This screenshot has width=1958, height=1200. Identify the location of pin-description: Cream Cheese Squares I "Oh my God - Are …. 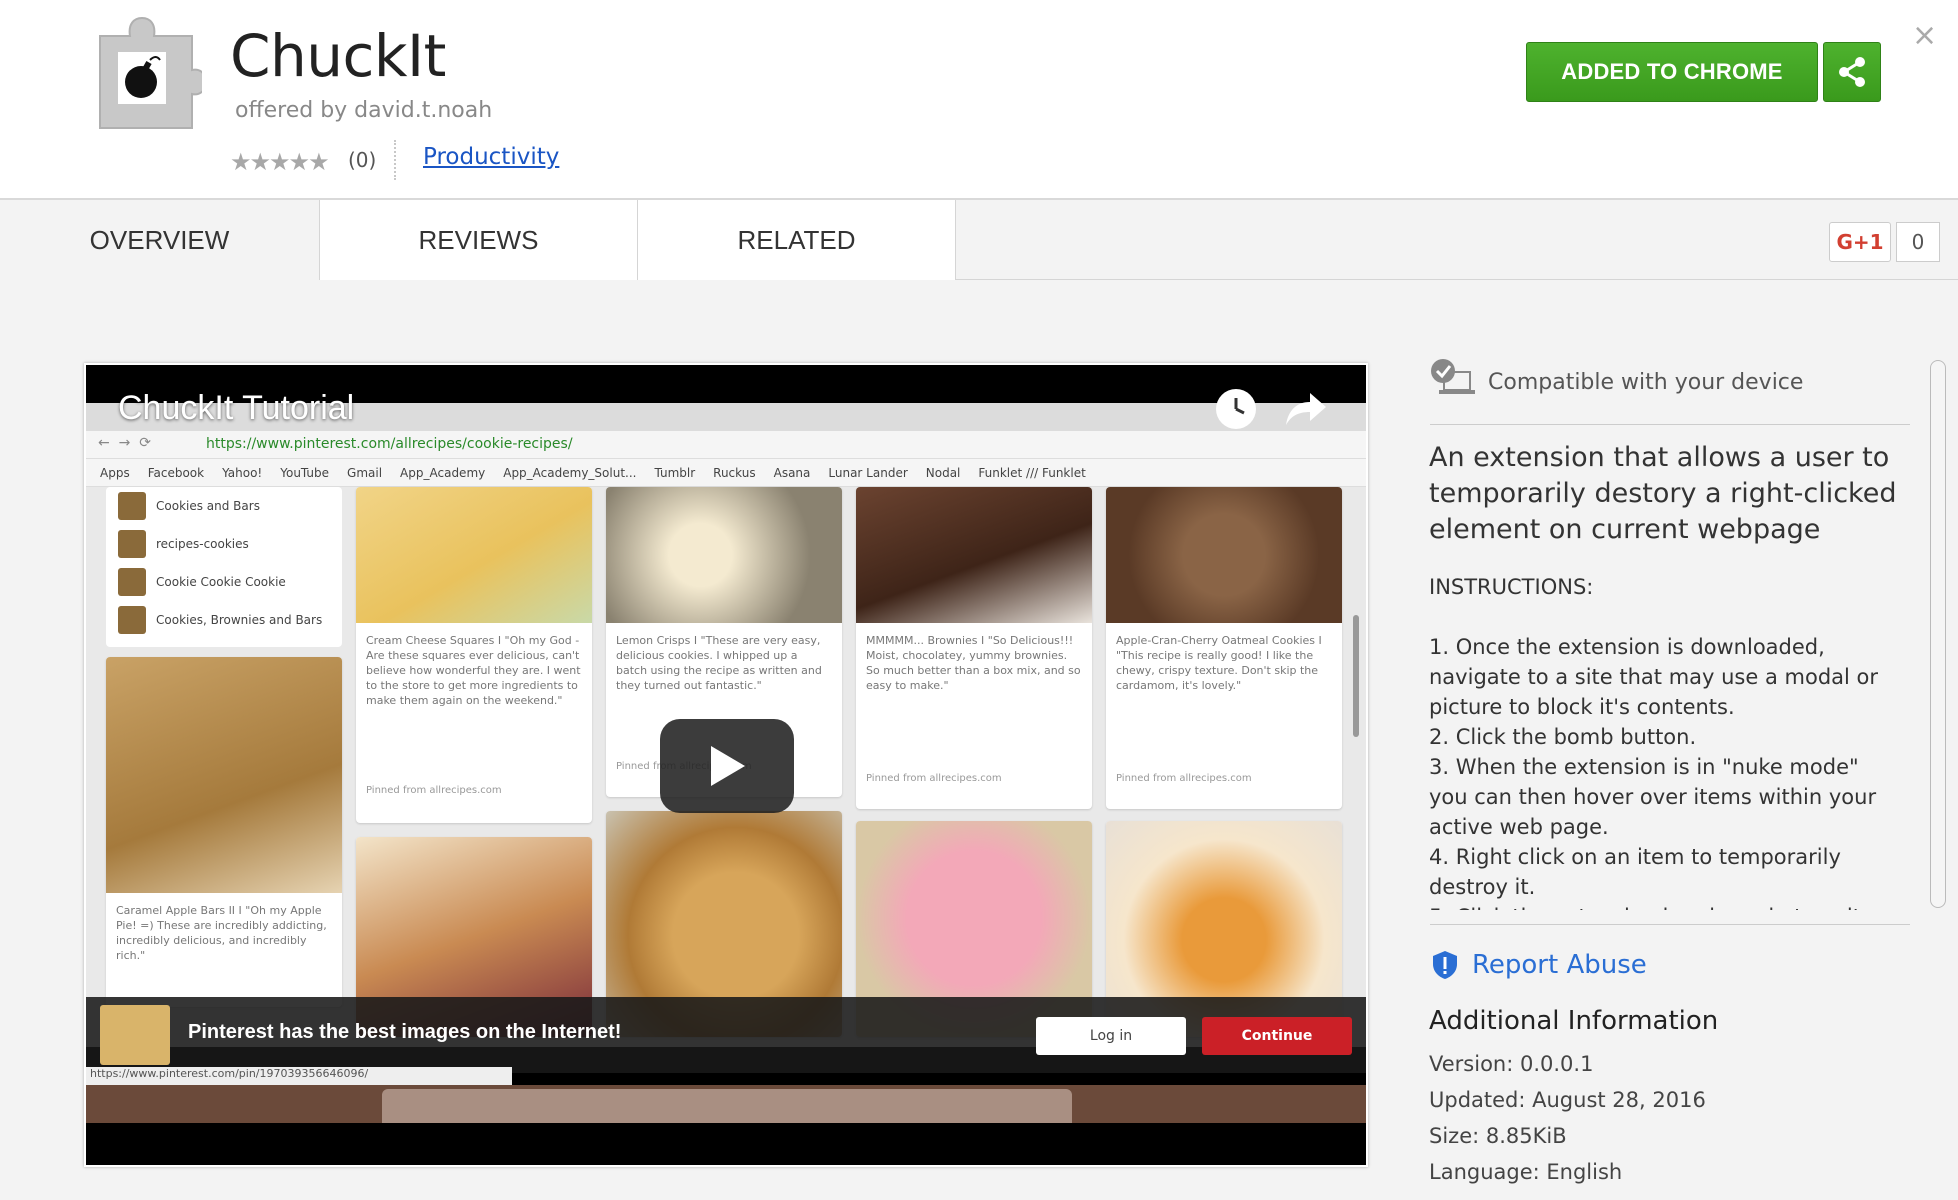
(473, 670).